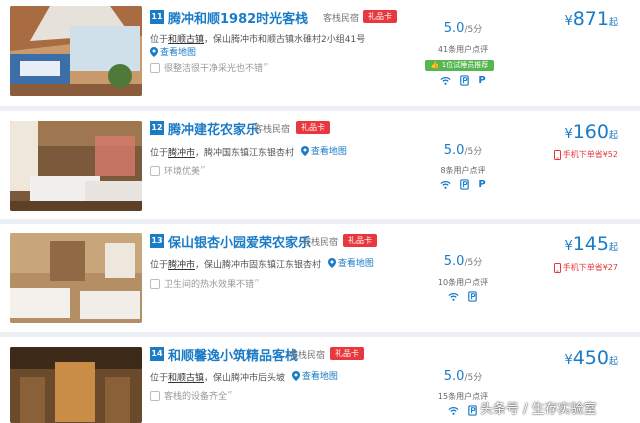 The image size is (640, 423). What do you see at coordinates (538, 409) in the screenshot?
I see `watermark: 头条号 / 生存实验室` at bounding box center [538, 409].